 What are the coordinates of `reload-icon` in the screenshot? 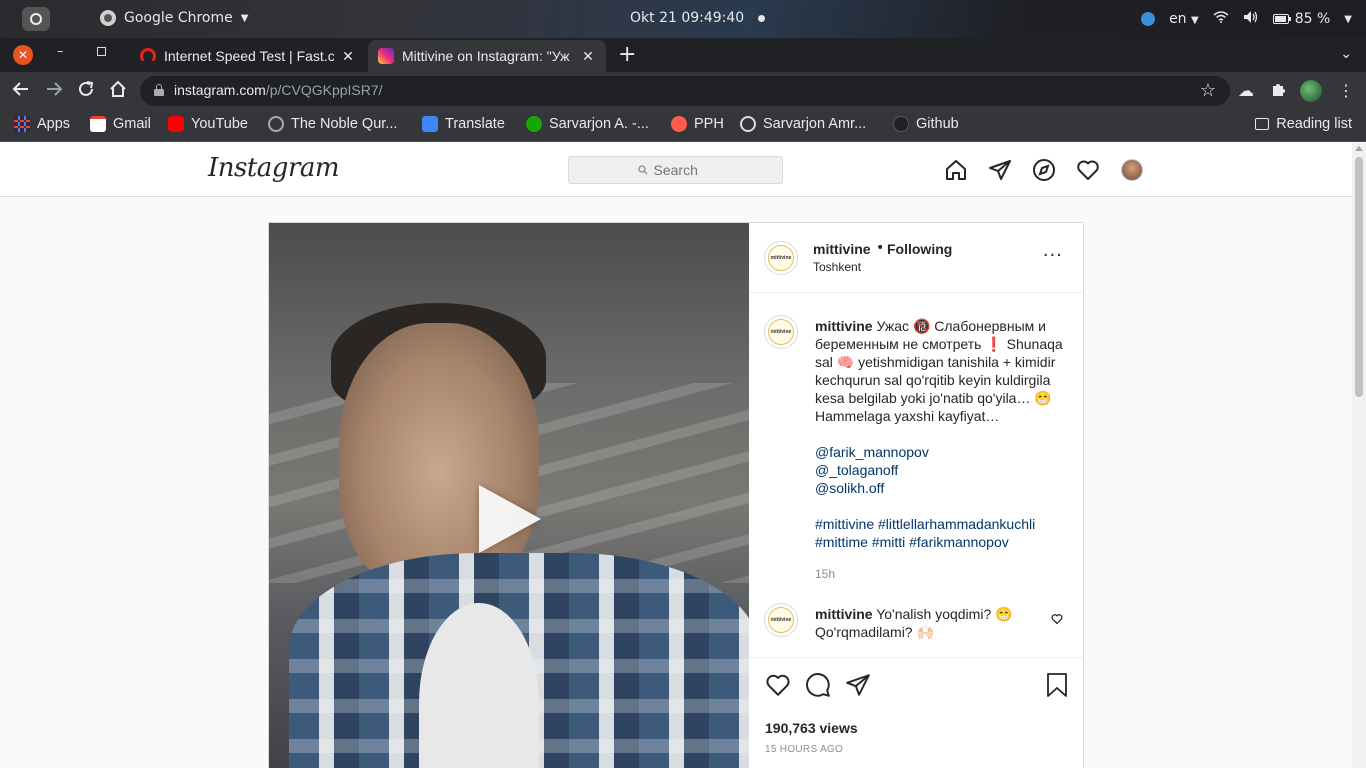 It's located at (86, 88).